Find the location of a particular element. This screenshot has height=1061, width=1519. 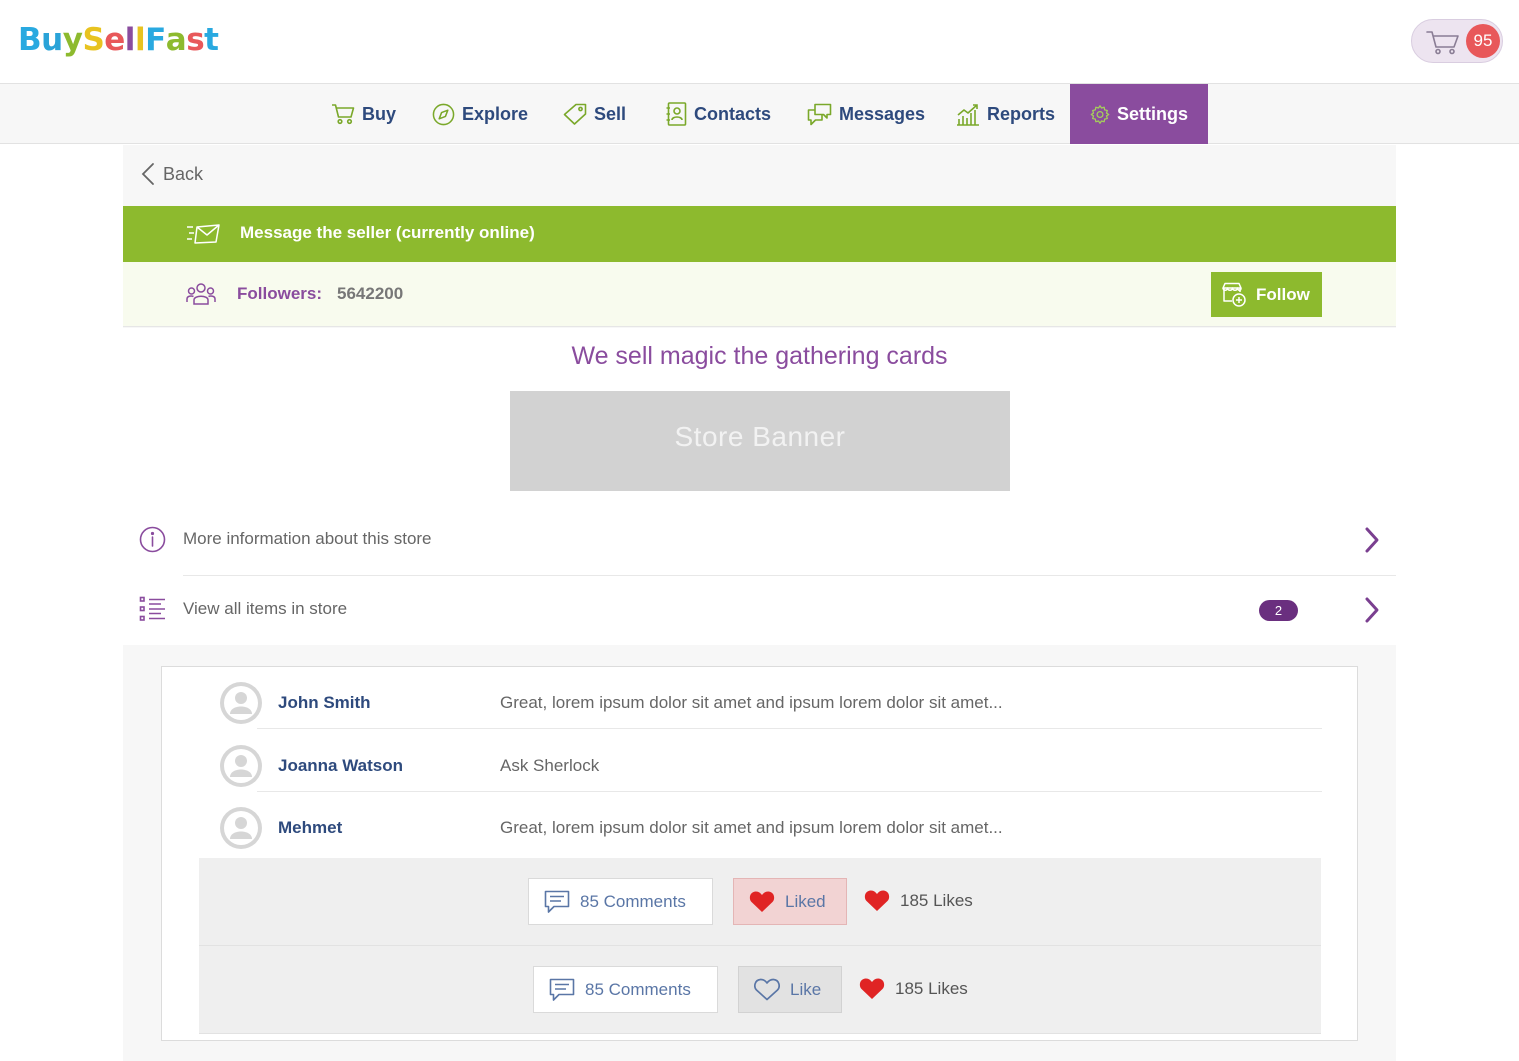

nav-item-messages: Messages is located at coordinates (866, 114).